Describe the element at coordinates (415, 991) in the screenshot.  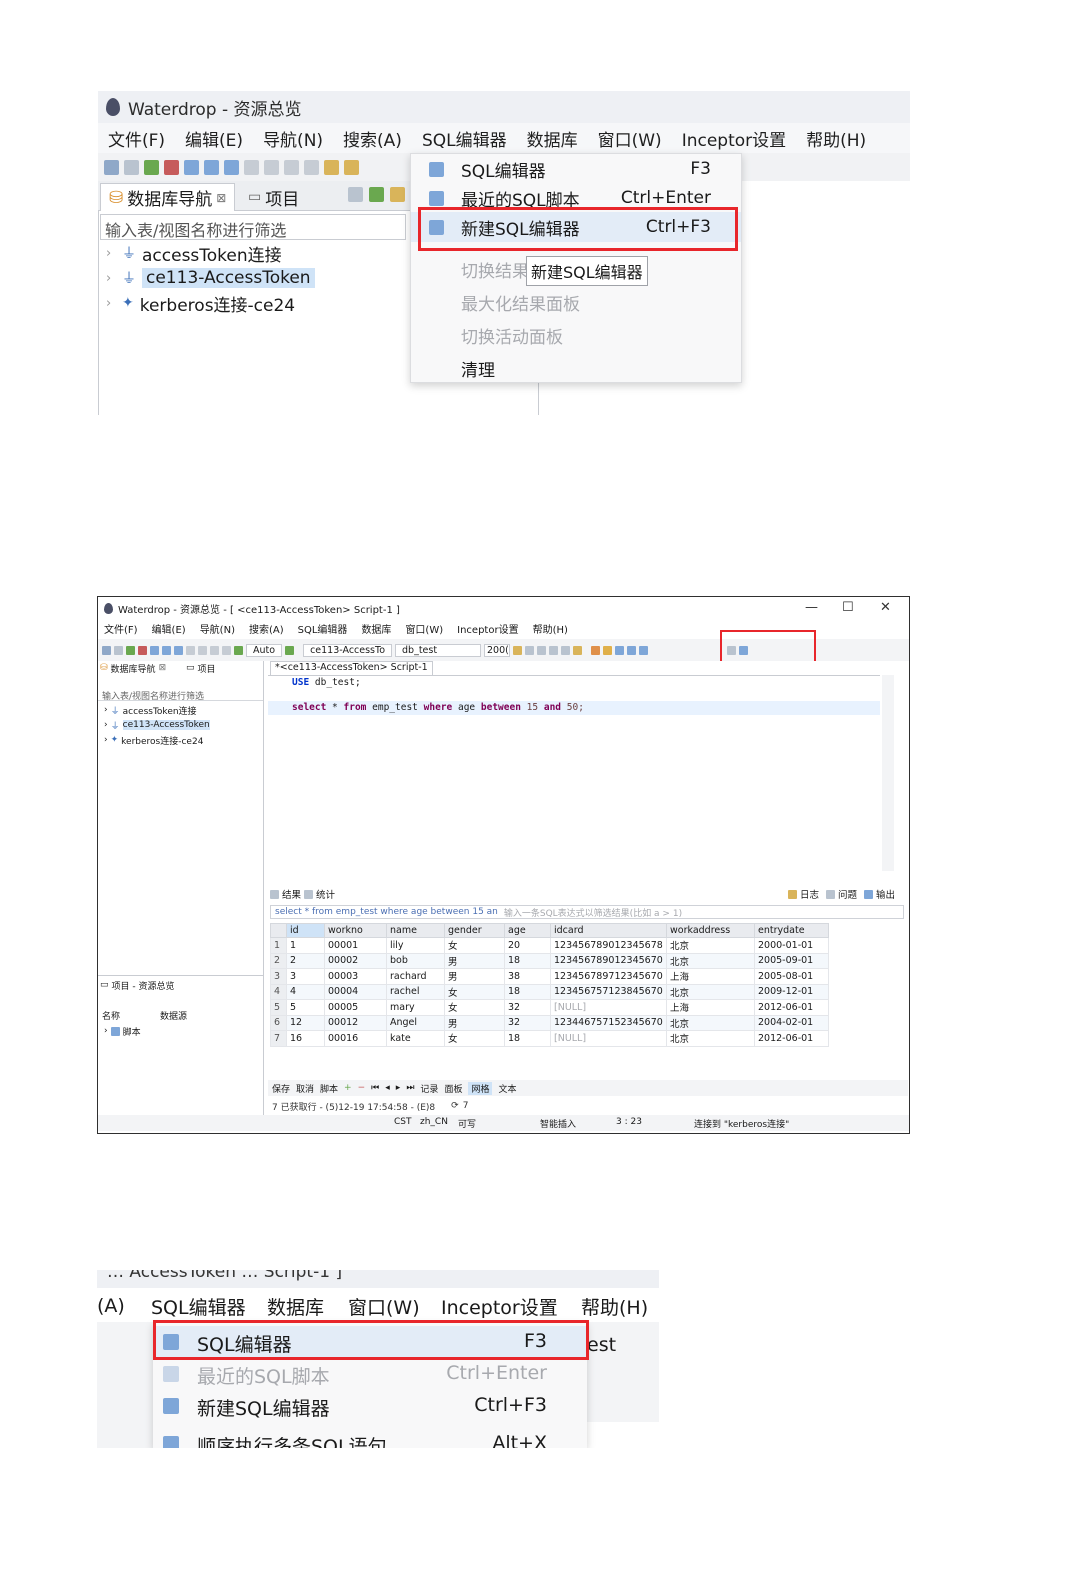
I see `cell-name: rachel` at that location.